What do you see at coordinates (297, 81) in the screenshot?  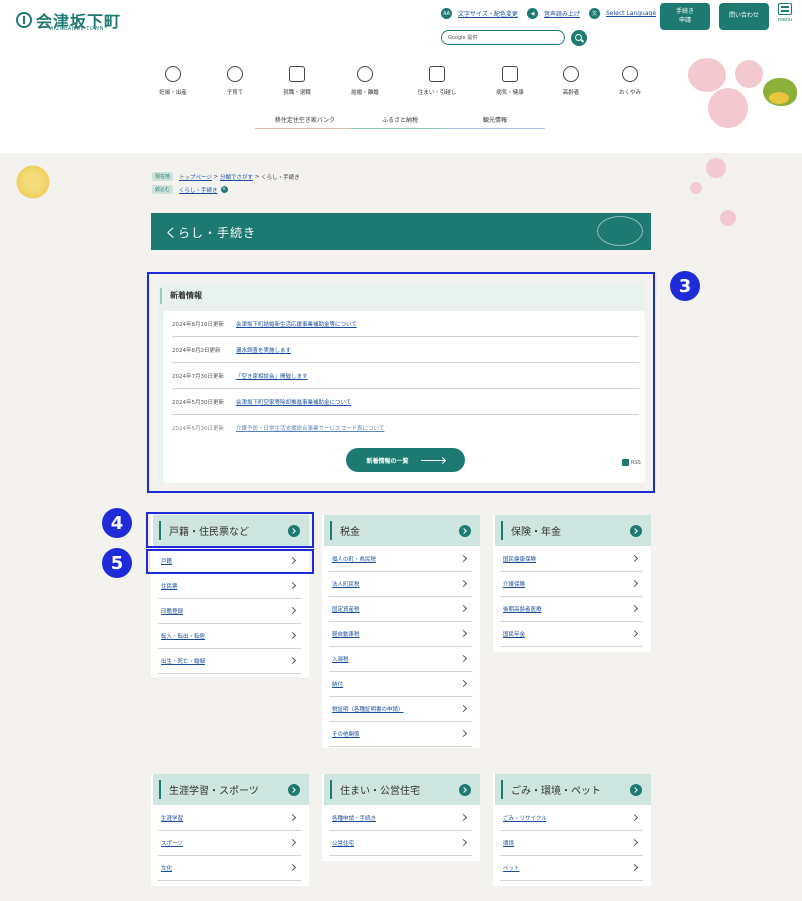 I see `nav-employment: 就職・退職` at bounding box center [297, 81].